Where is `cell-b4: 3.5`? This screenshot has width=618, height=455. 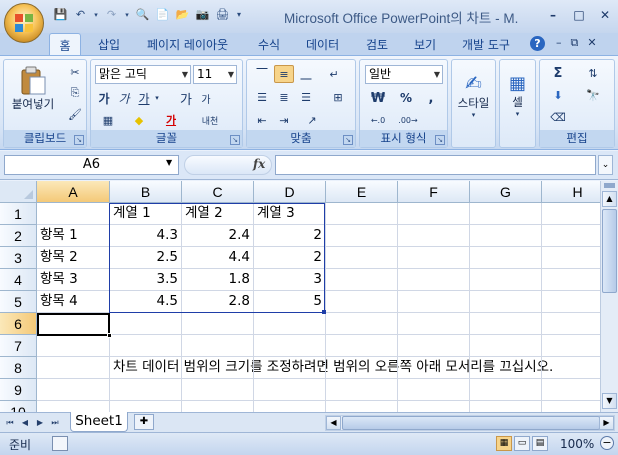
cell-b4: 3.5 is located at coordinates (146, 280).